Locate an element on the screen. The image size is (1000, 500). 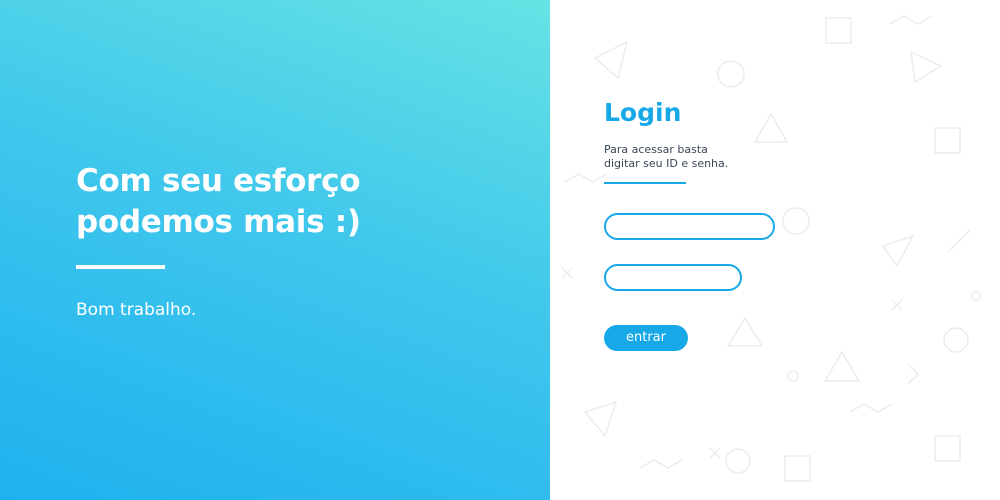
hero-subtitle: Bom trabalho. is located at coordinates (136, 310).